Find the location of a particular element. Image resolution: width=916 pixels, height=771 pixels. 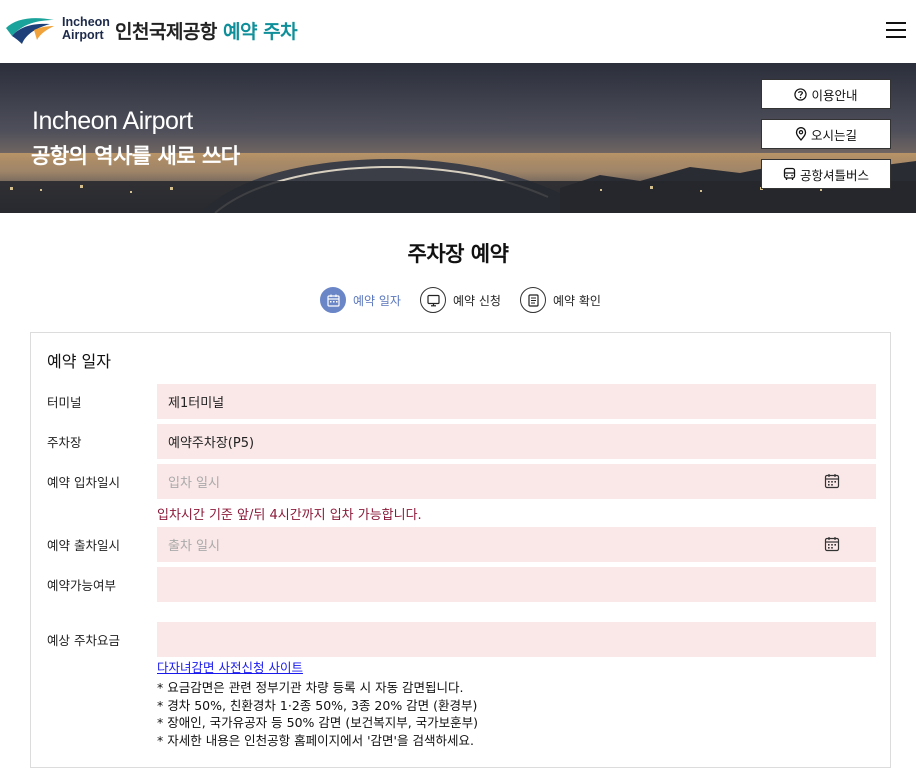

entry-time-input: 입차 일시 is located at coordinates (516, 481).